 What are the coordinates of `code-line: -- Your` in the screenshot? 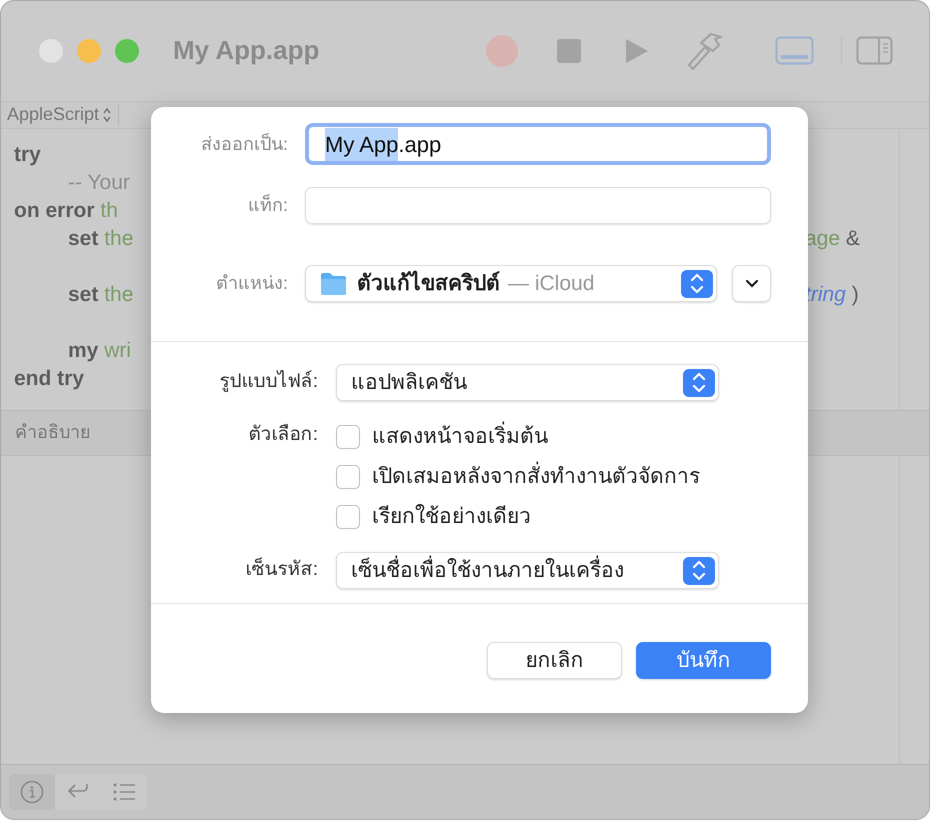 It's located at (99, 183).